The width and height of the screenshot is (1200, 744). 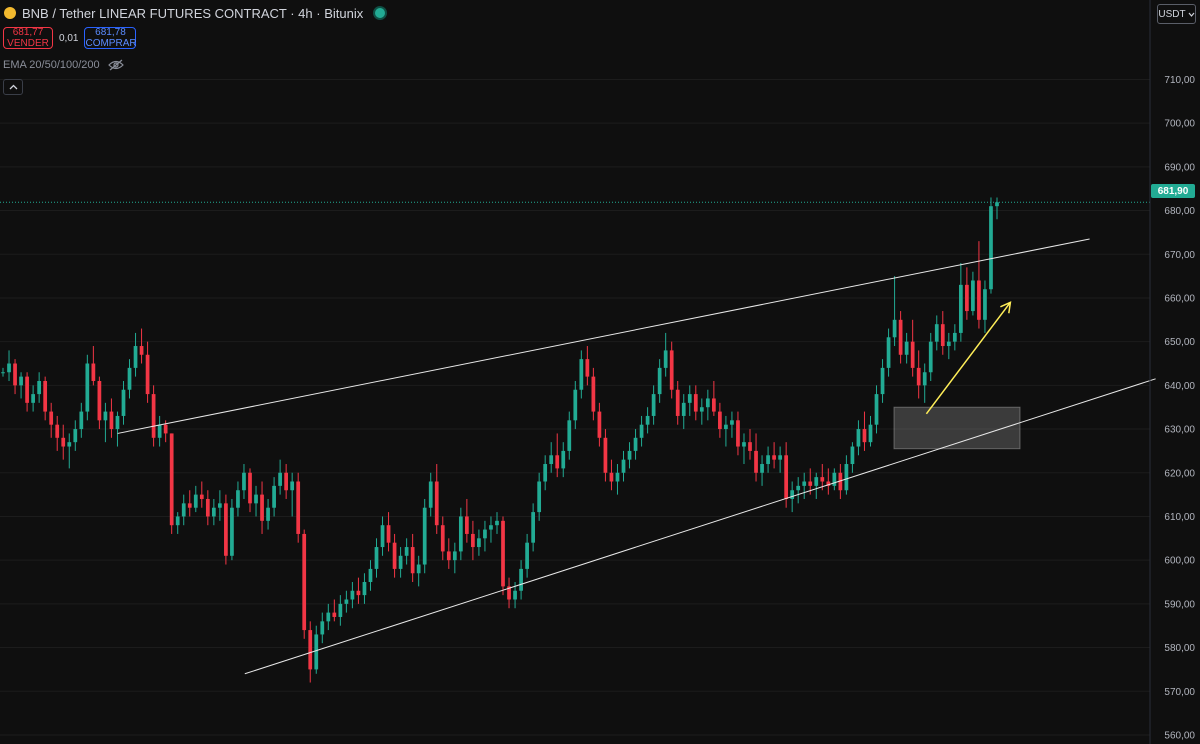 What do you see at coordinates (51, 65) in the screenshot?
I see `indicator-label: EMA 20/50/100/200` at bounding box center [51, 65].